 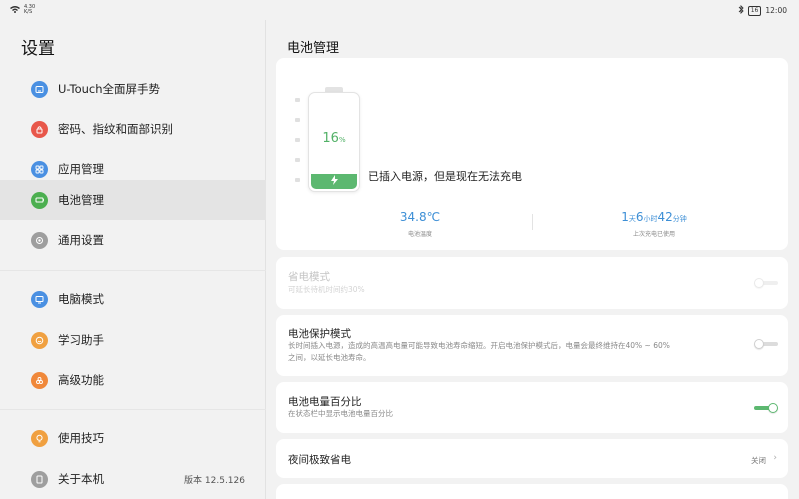 What do you see at coordinates (532, 283) in the screenshot?
I see `power-saving-row: 省电模式 可延长待机时间约30%` at bounding box center [532, 283].